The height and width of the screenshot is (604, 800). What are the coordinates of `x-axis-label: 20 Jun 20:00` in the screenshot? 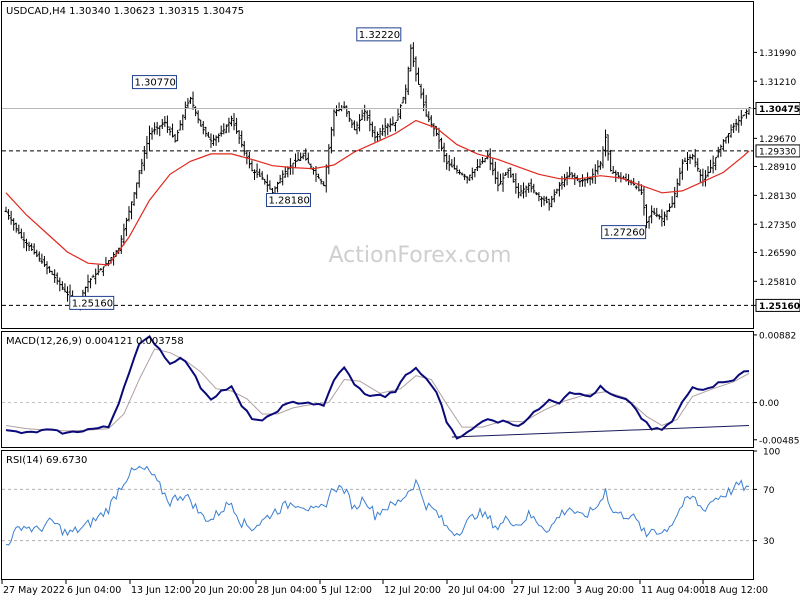 It's located at (224, 590).